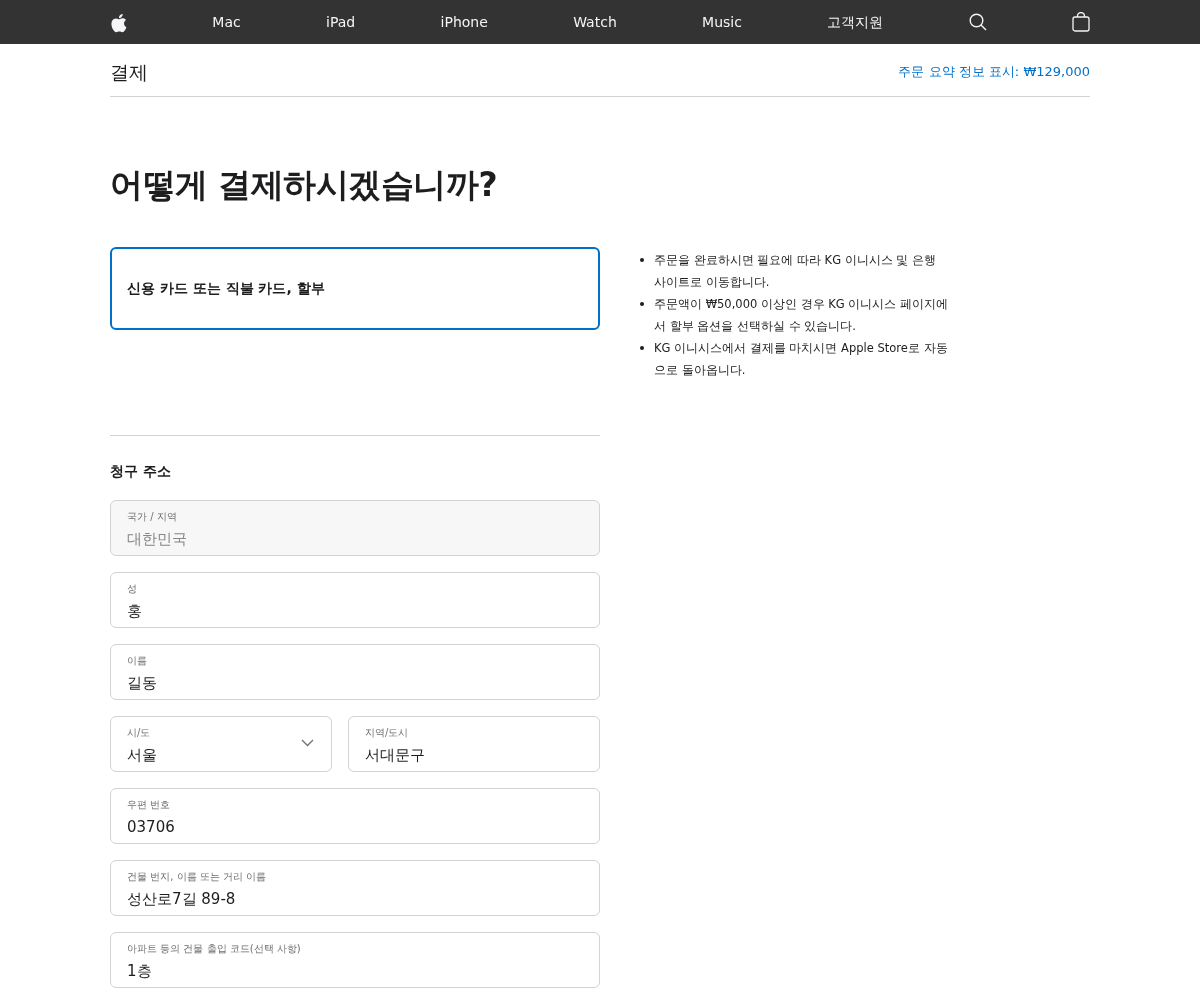  I want to click on input-field: 우편 번호 03706, so click(355, 815).